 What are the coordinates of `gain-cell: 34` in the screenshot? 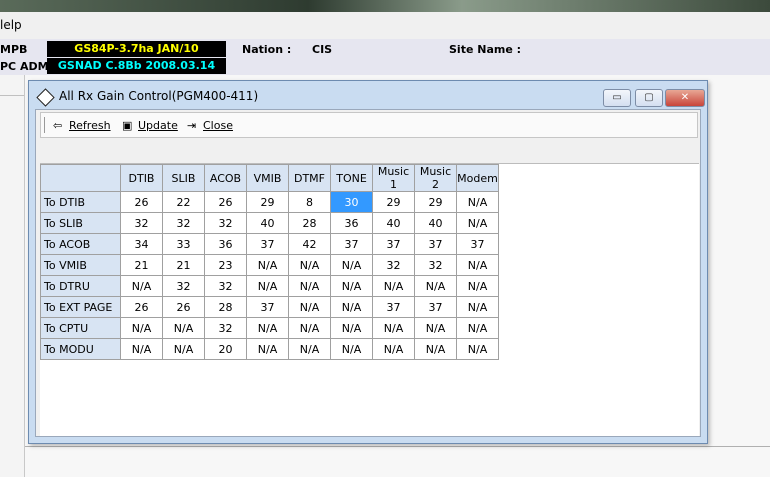 It's located at (141, 244).